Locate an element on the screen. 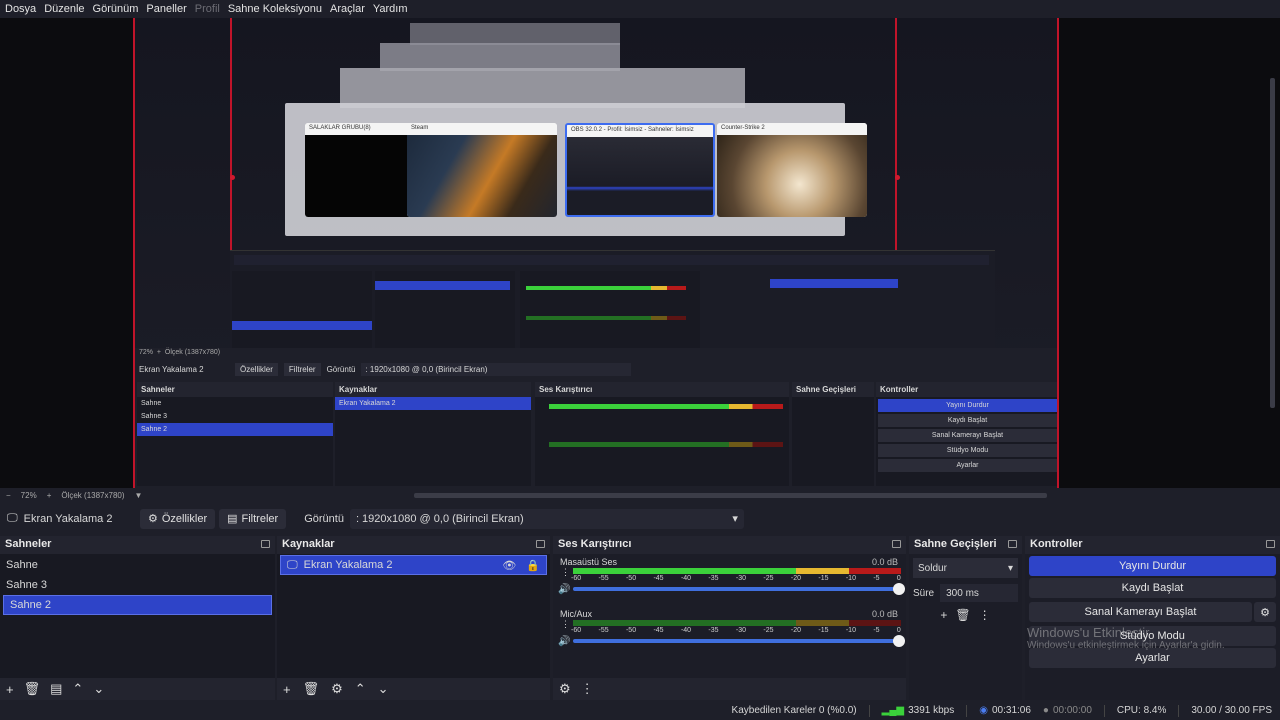 The image size is (1280, 720). chevron-down-icon: ▾ is located at coordinates (735, 519).